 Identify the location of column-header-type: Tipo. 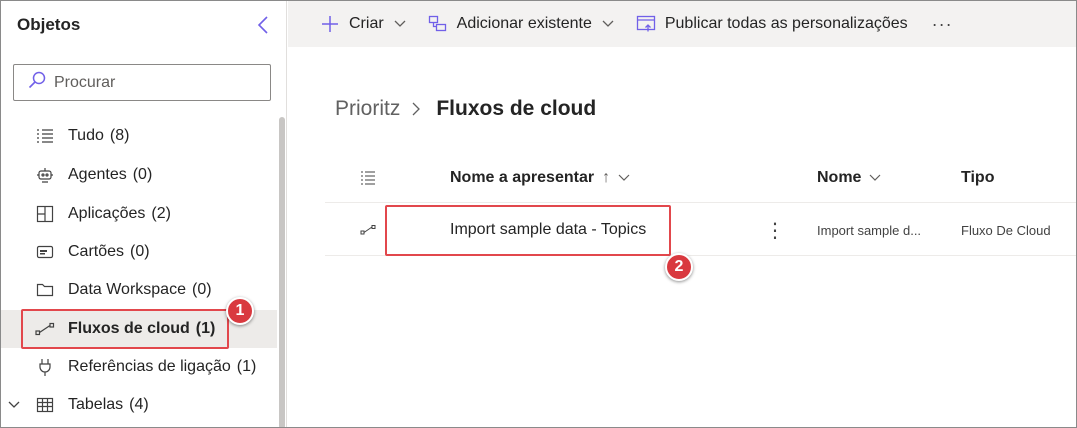
(977, 177).